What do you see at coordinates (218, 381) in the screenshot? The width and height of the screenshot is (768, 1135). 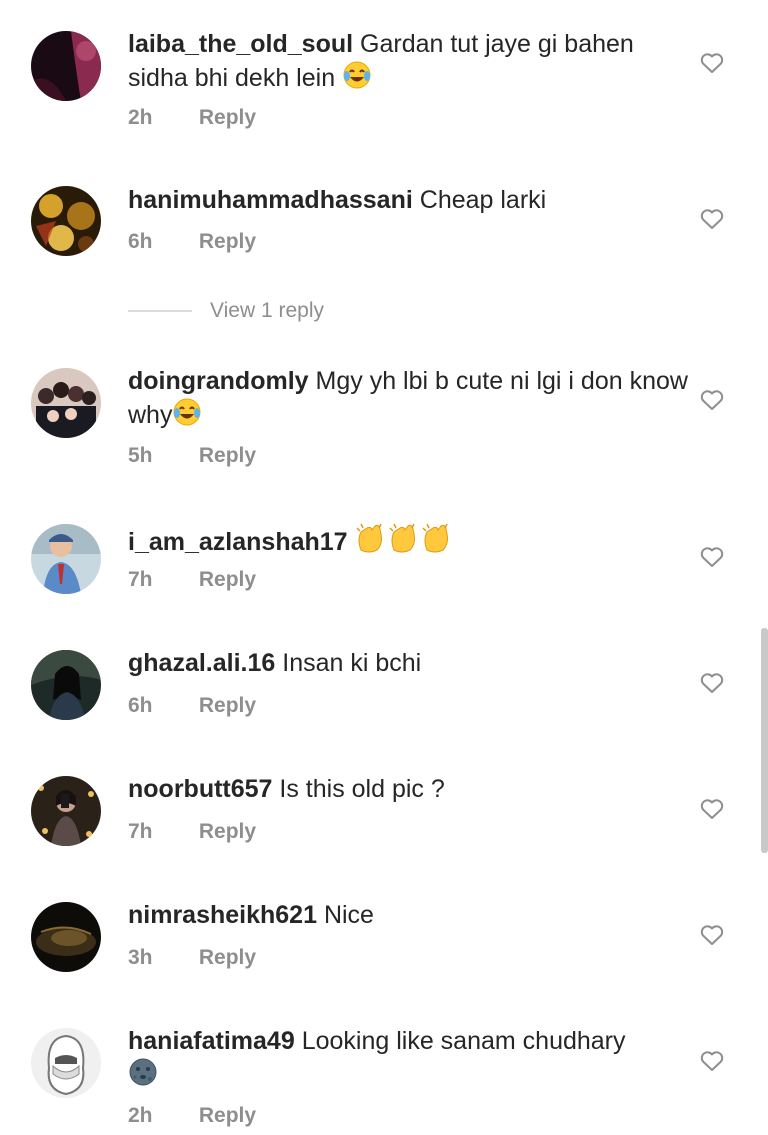 I see `comment-username: doingrandomly` at bounding box center [218, 381].